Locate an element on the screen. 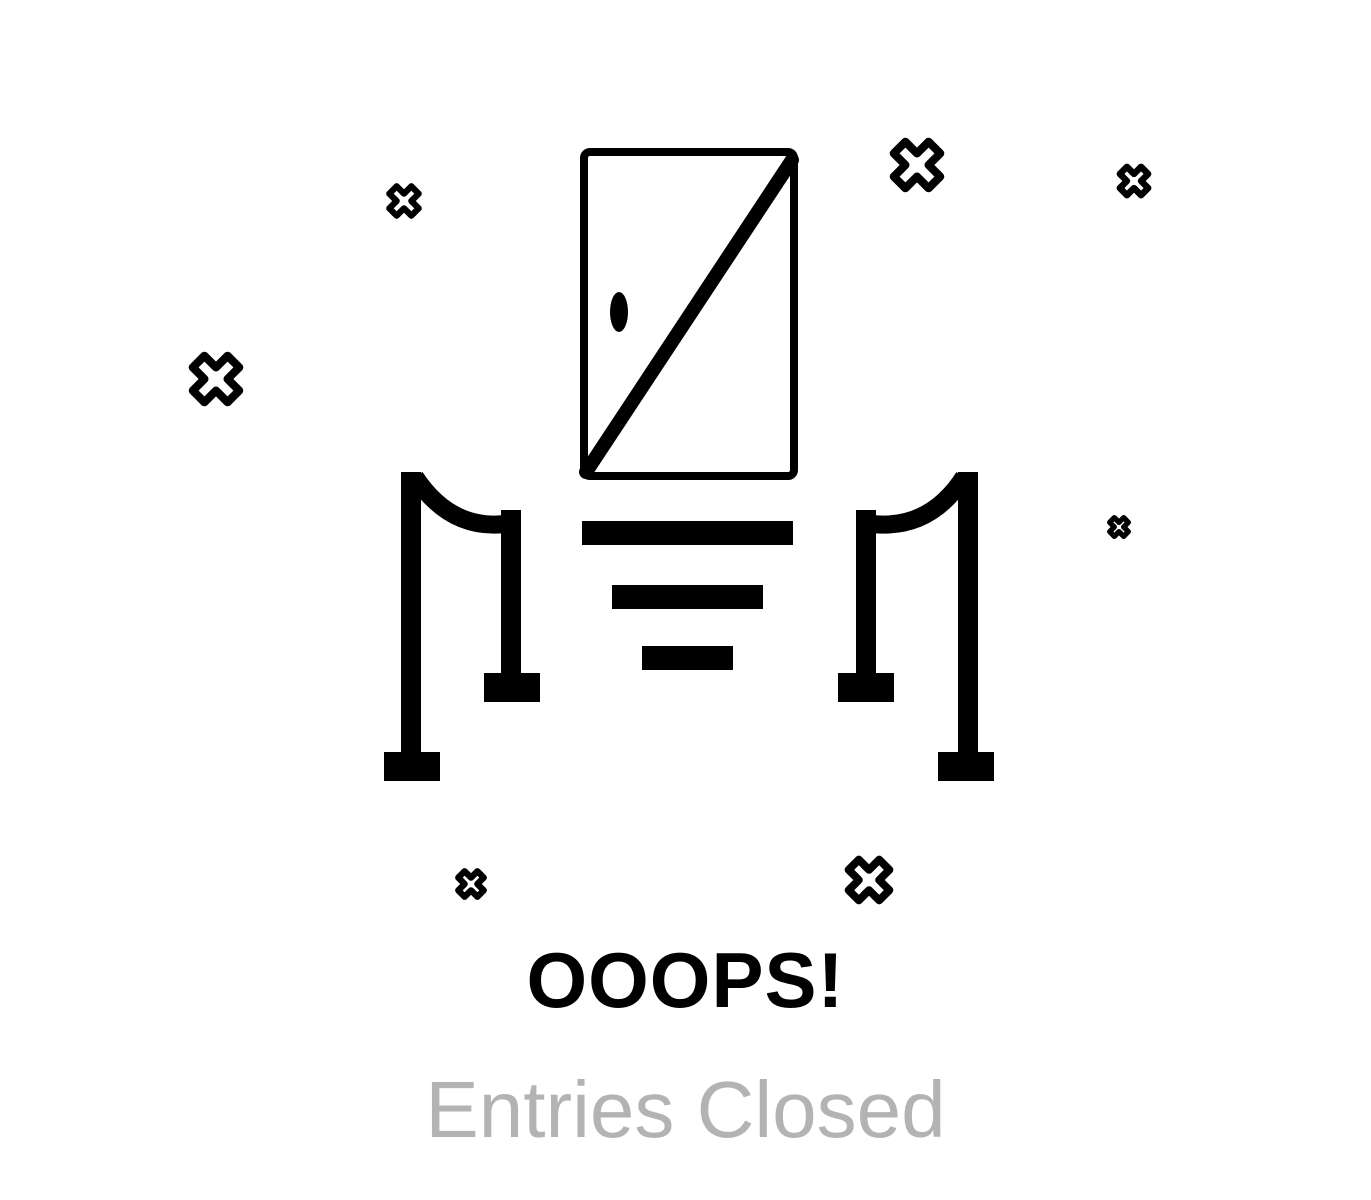  steps-icon is located at coordinates (687, 595).